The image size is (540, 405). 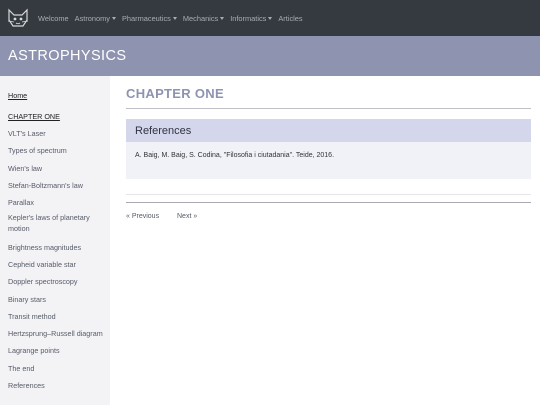 I want to click on nav-astronomy-dropdown: Astronomy, so click(x=95, y=18).